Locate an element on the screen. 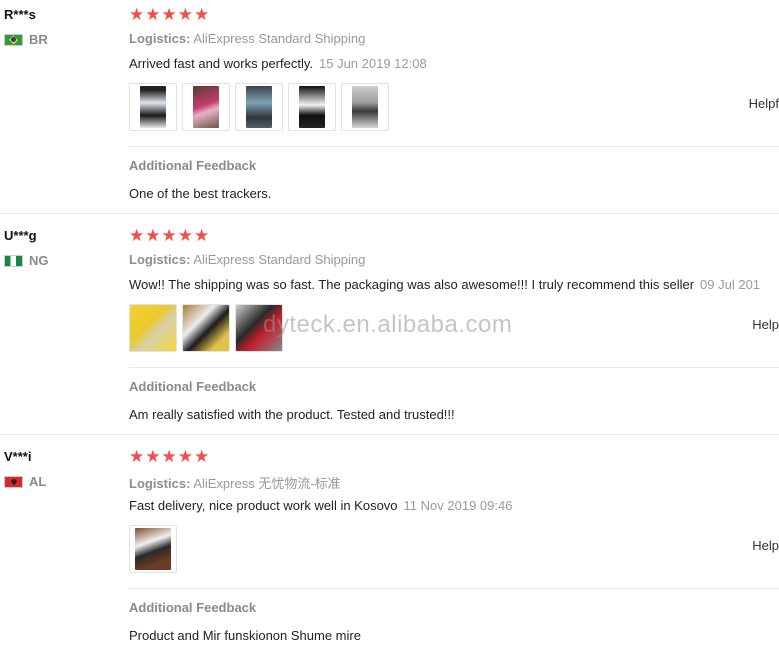  country-code: NG is located at coordinates (39, 260).